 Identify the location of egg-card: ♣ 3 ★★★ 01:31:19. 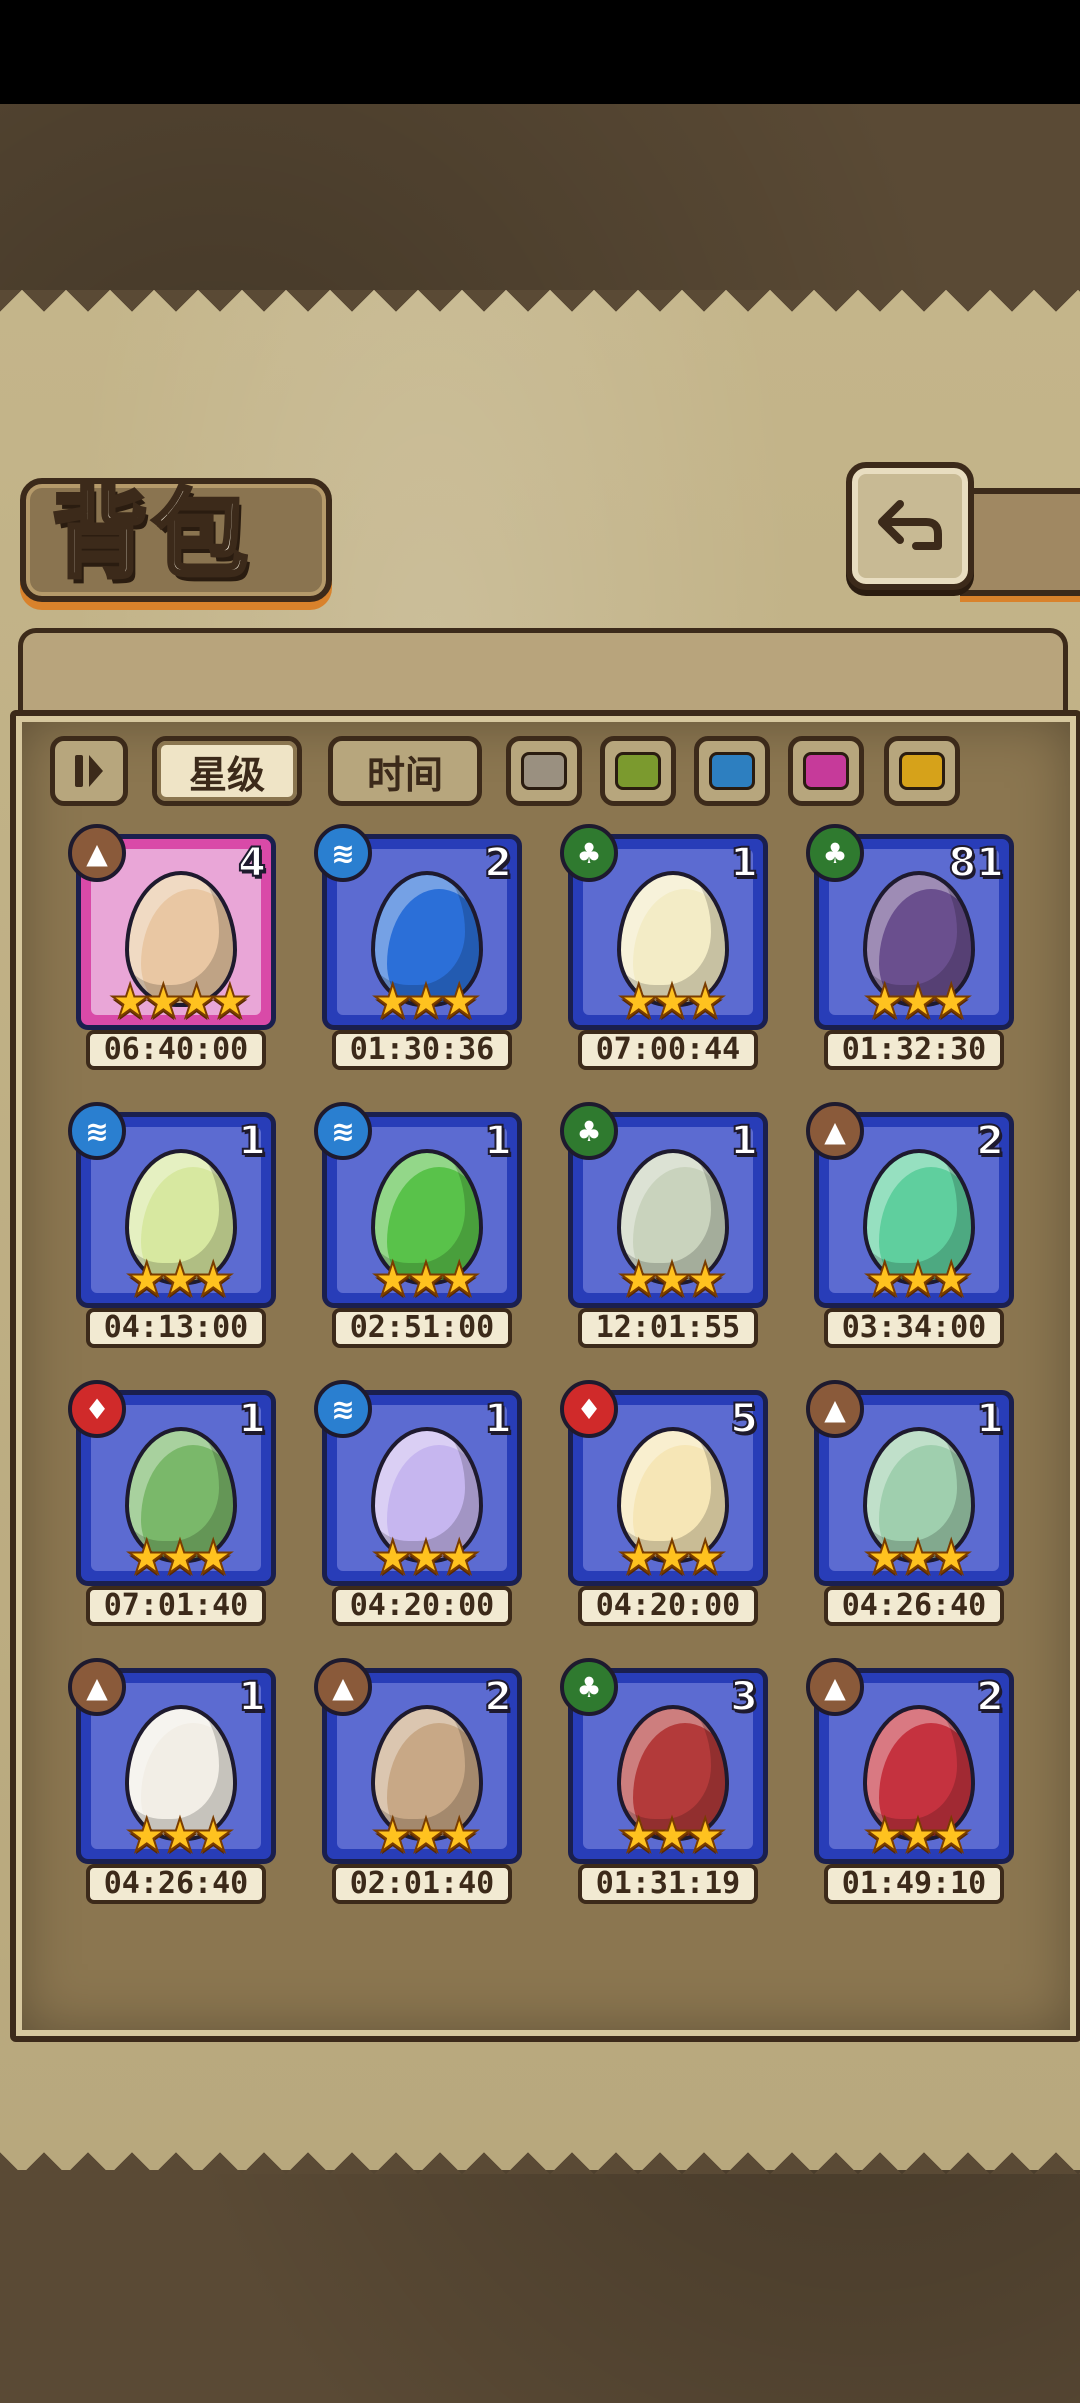
(664, 1781).